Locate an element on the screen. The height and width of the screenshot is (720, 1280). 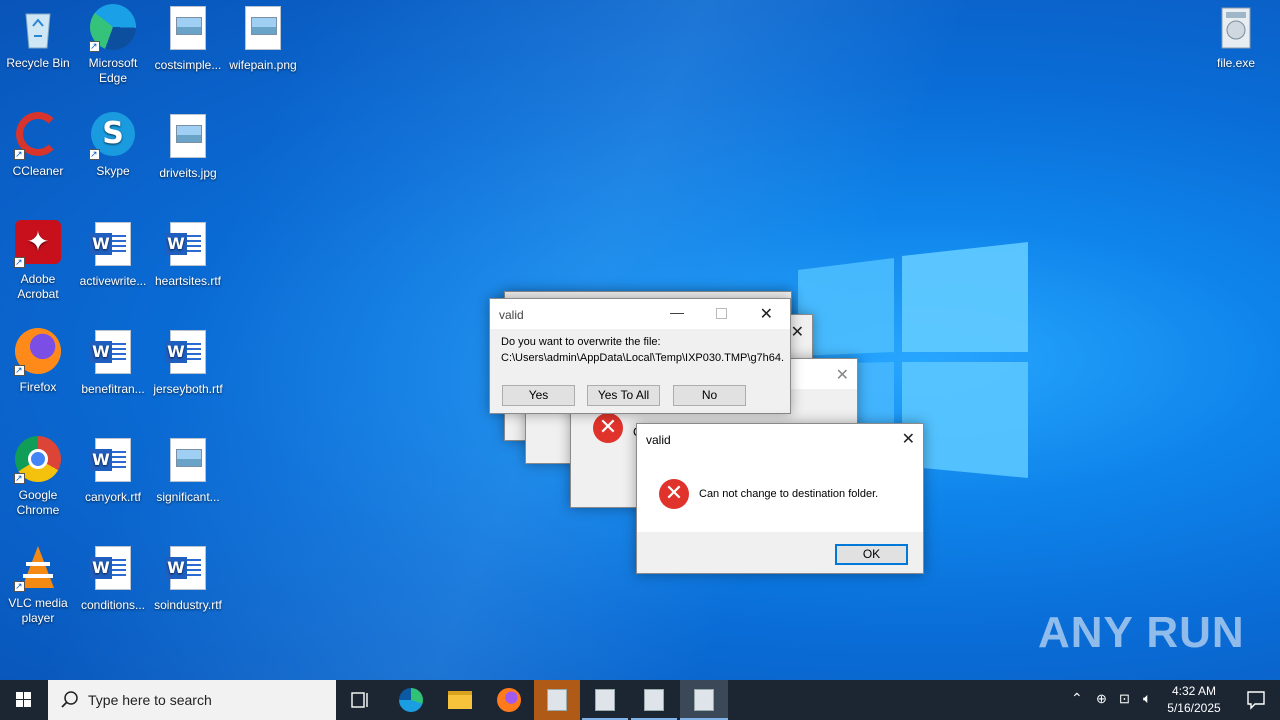
dialog-title: valid is located at coordinates (658, 440).